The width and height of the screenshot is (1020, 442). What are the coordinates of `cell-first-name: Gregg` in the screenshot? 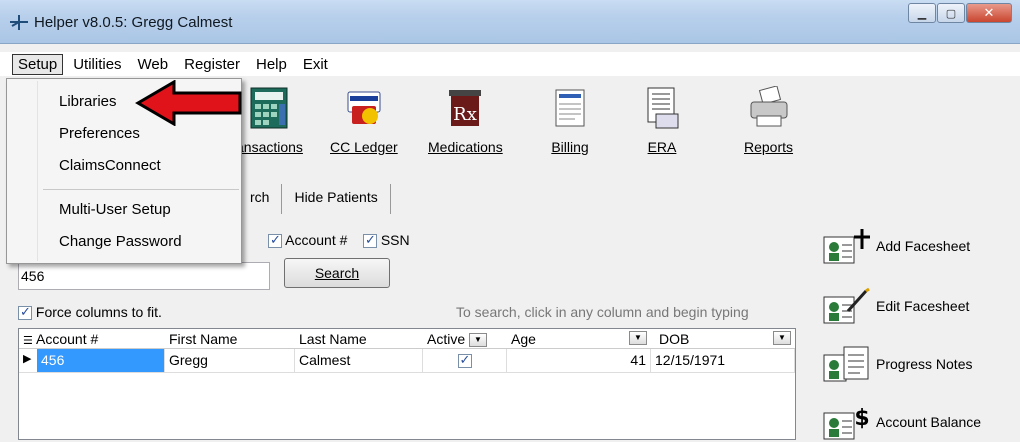 It's located at (230, 360).